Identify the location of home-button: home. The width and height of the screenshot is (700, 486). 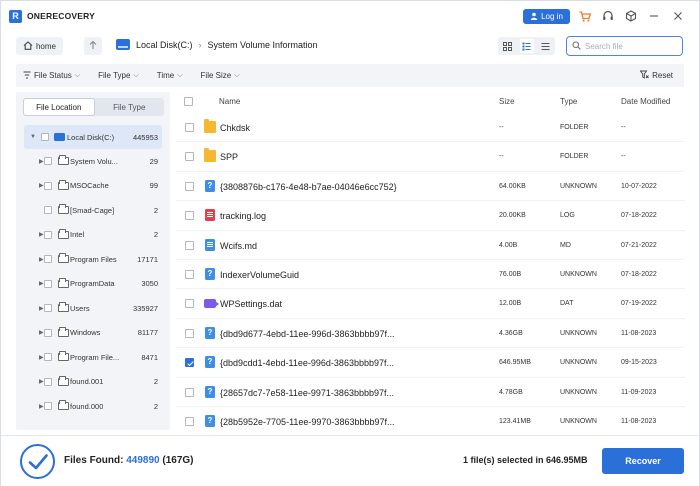
(39, 46).